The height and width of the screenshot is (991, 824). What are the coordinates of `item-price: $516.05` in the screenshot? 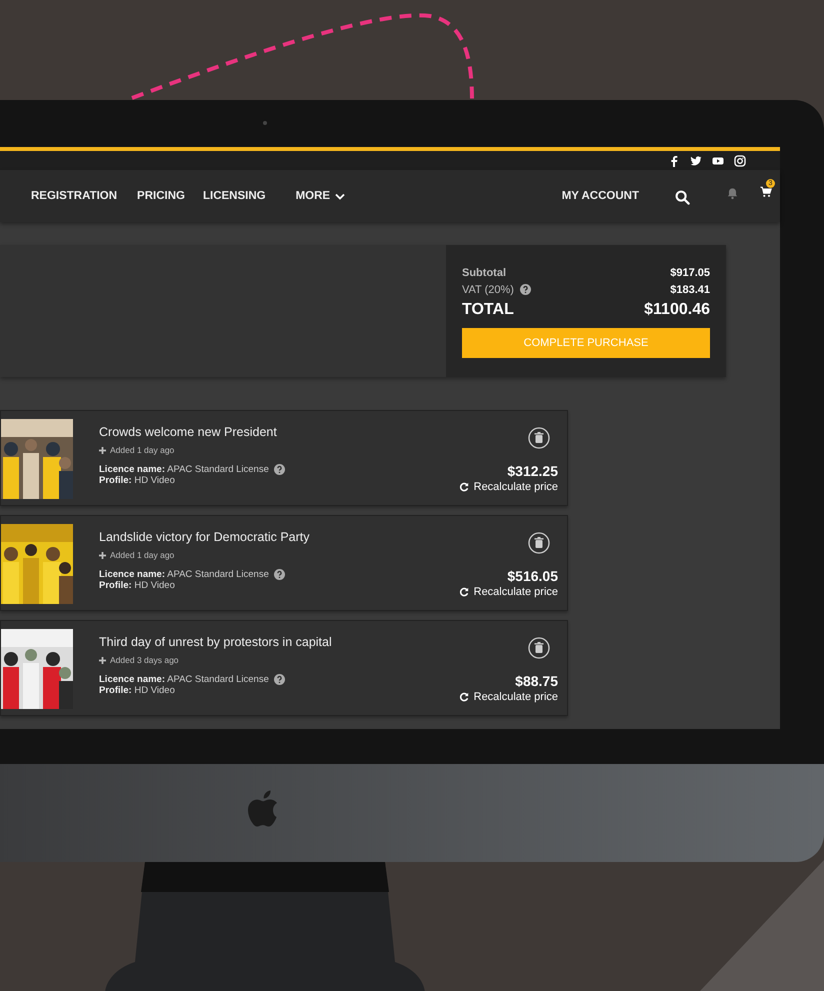 It's located at (532, 576).